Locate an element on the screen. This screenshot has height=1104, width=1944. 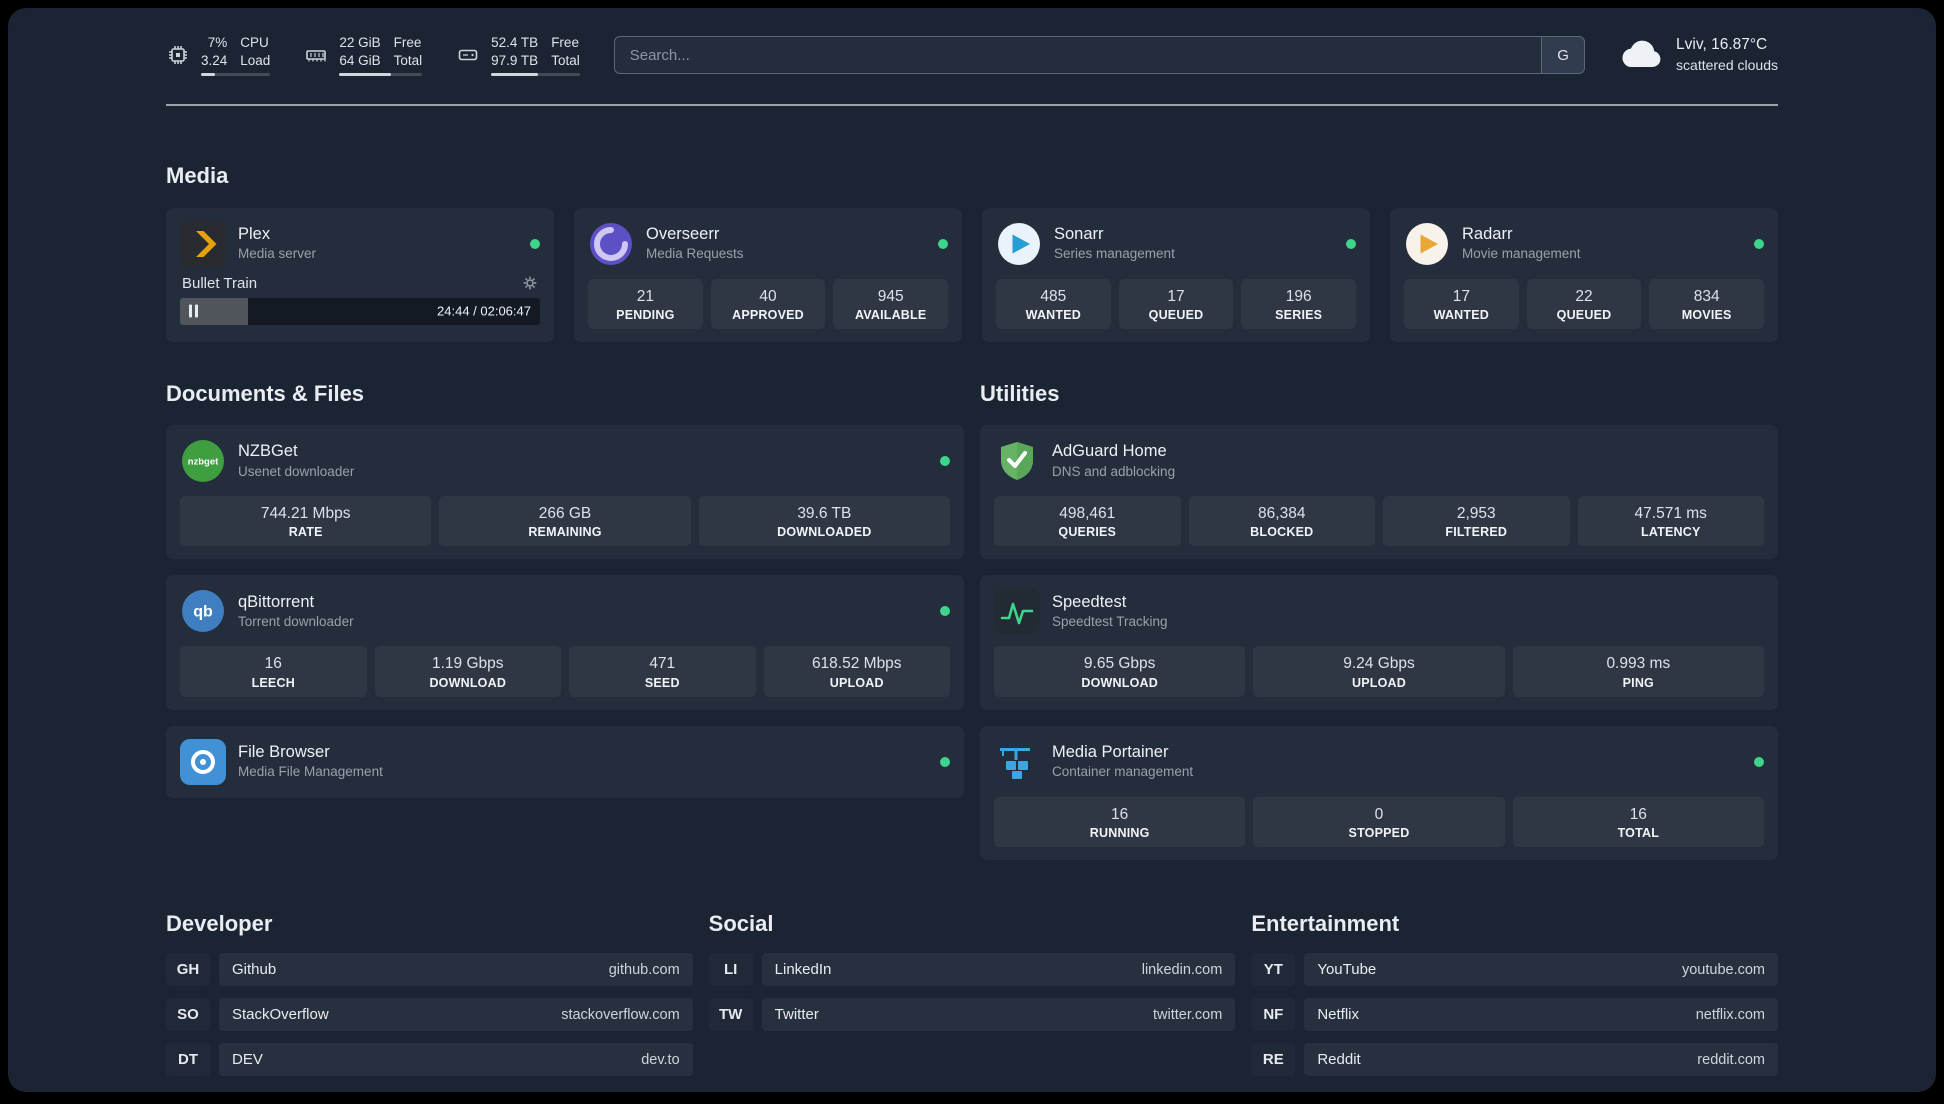
bookmark-domain: github.com is located at coordinates (644, 969).